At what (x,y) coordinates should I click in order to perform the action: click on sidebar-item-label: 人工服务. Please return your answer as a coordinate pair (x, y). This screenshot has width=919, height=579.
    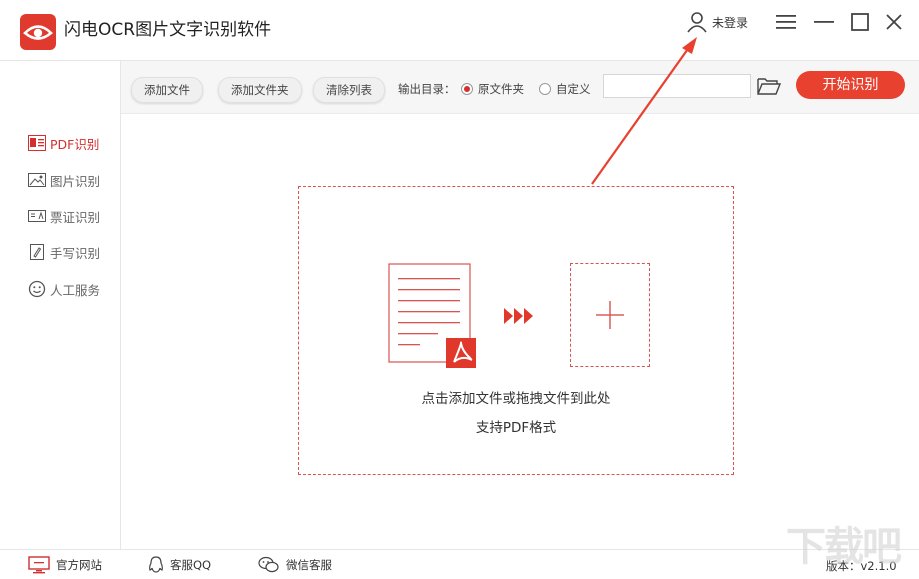
    Looking at the image, I should click on (75, 290).